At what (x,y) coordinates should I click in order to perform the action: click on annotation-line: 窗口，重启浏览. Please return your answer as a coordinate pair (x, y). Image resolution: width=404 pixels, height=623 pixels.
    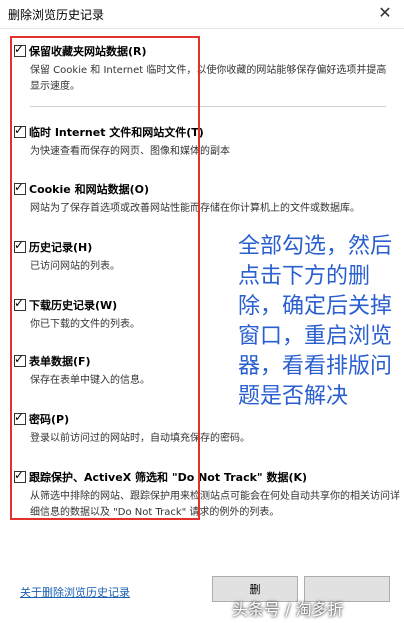
    Looking at the image, I should click on (315, 336).